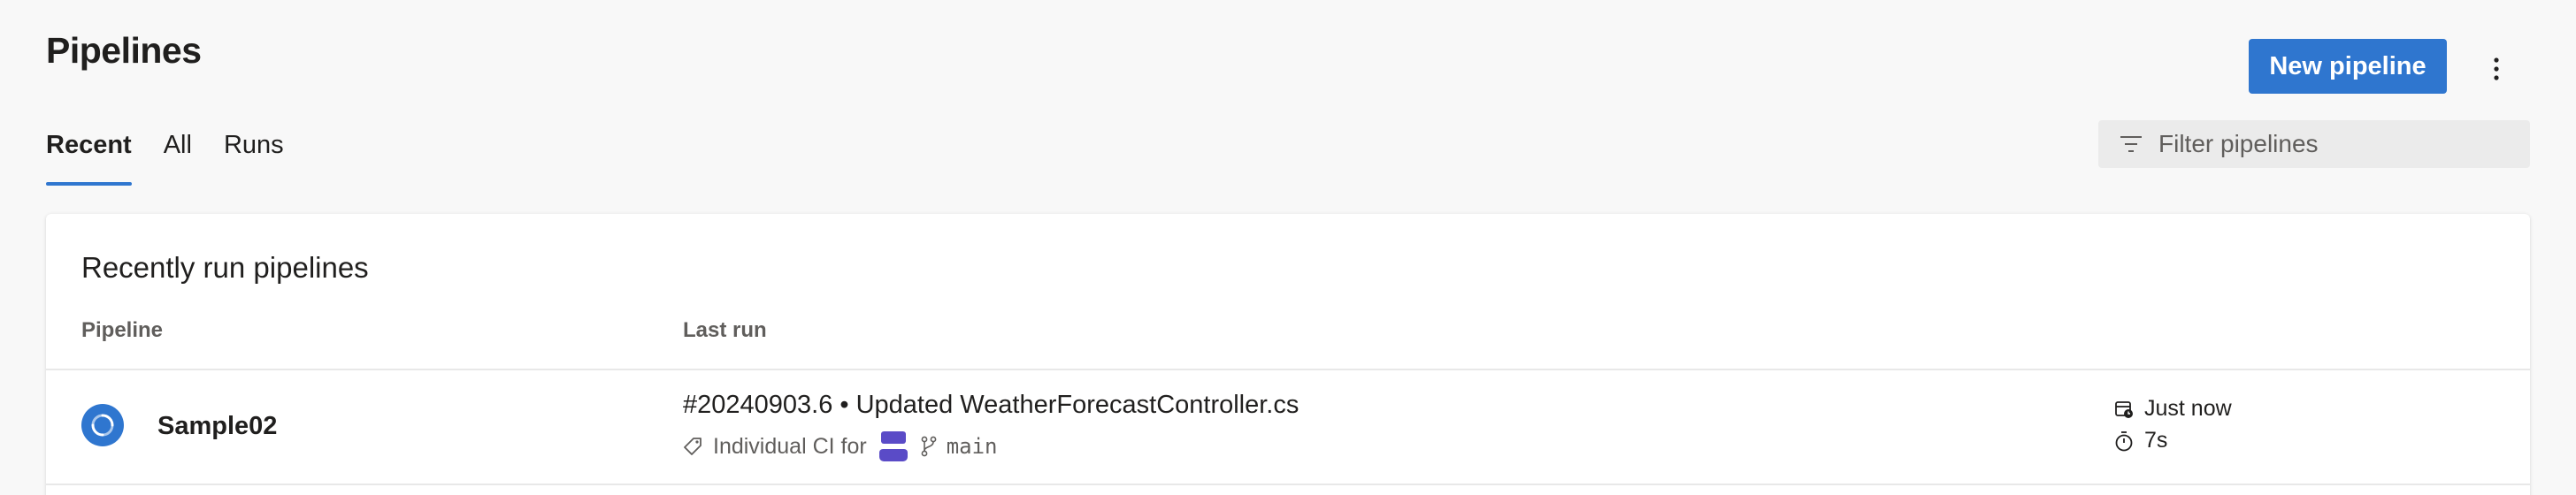  What do you see at coordinates (893, 446) in the screenshot?
I see `avatar` at bounding box center [893, 446].